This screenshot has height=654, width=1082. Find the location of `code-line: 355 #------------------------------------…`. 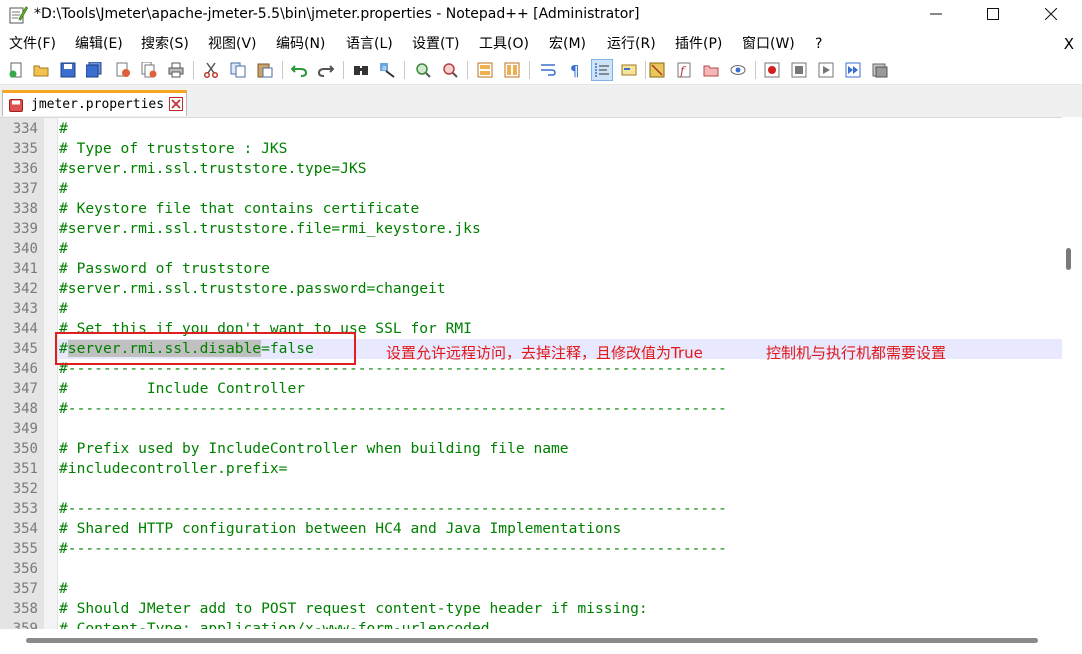

code-line: 355 #------------------------------------… is located at coordinates (531, 549).